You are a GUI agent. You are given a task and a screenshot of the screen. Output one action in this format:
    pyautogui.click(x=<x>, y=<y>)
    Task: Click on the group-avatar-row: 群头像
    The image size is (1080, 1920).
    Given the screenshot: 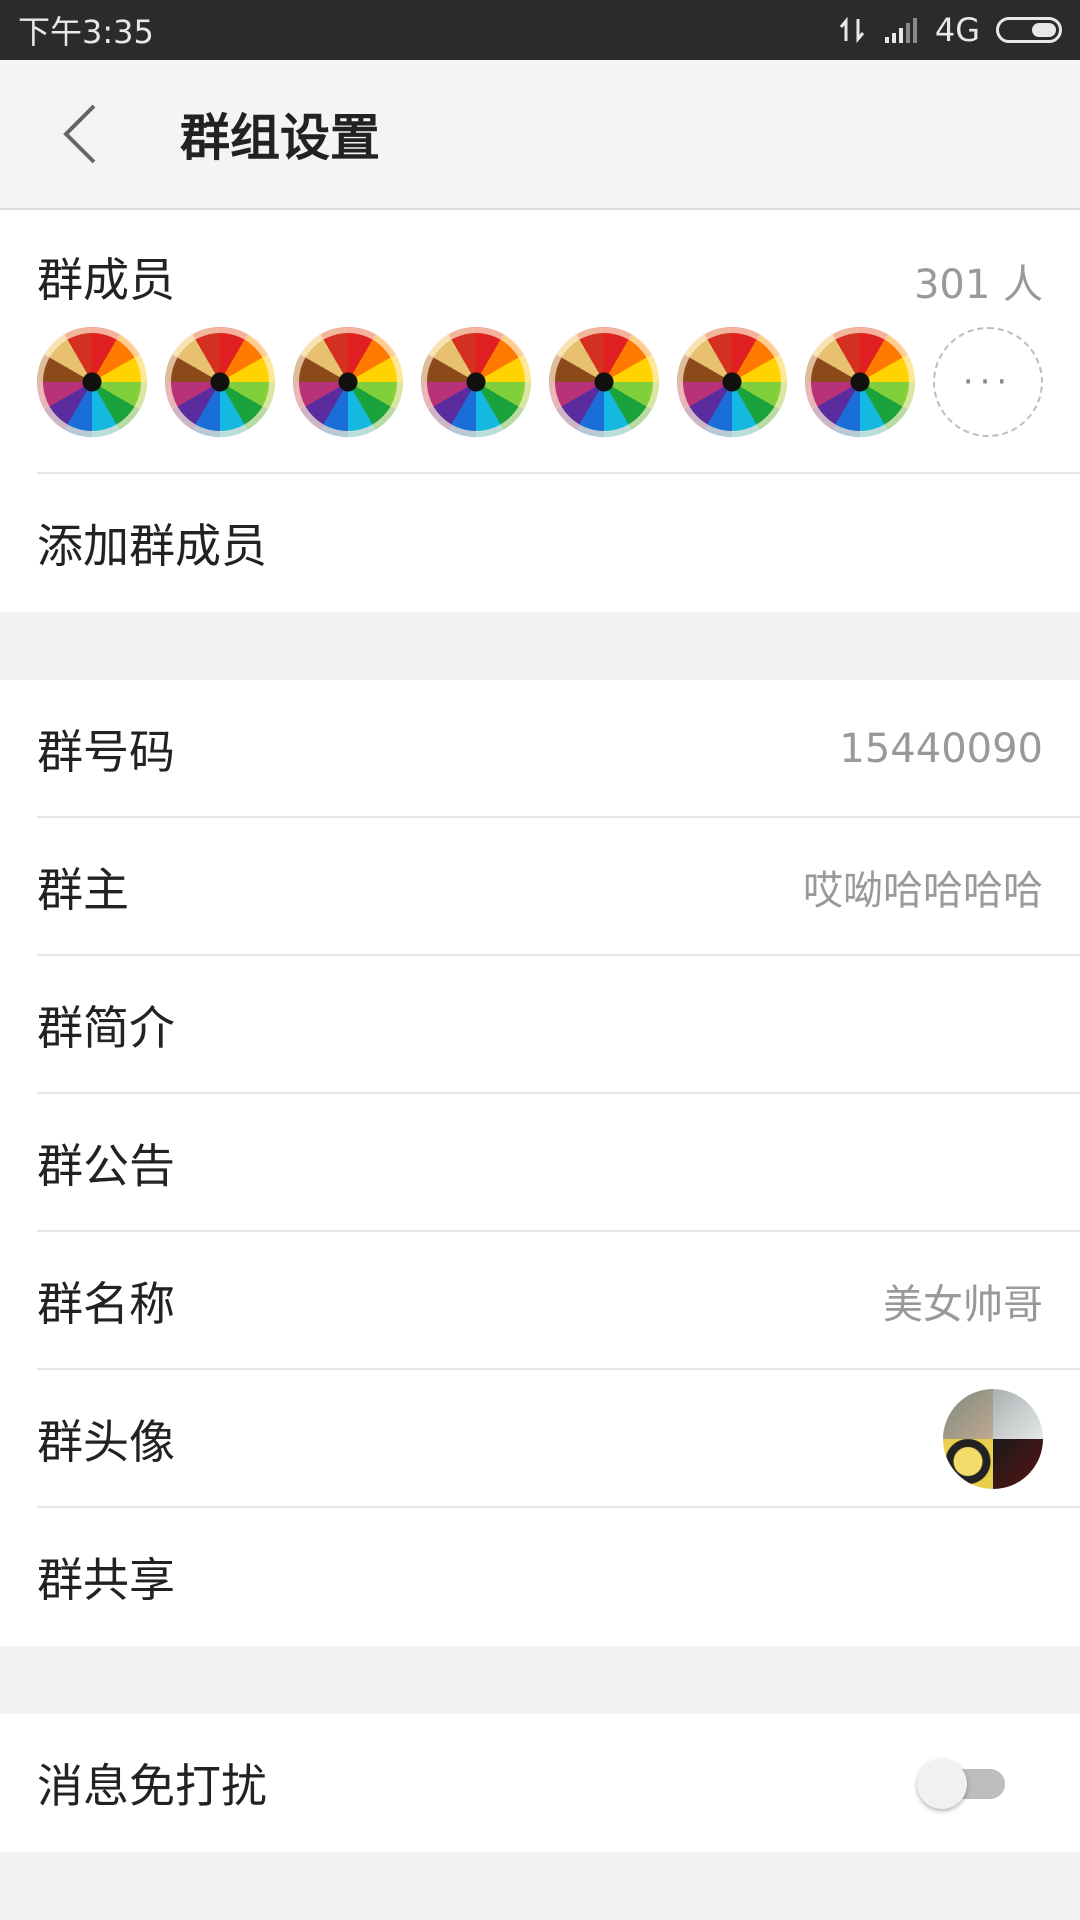 What is the action you would take?
    pyautogui.click(x=540, y=1439)
    